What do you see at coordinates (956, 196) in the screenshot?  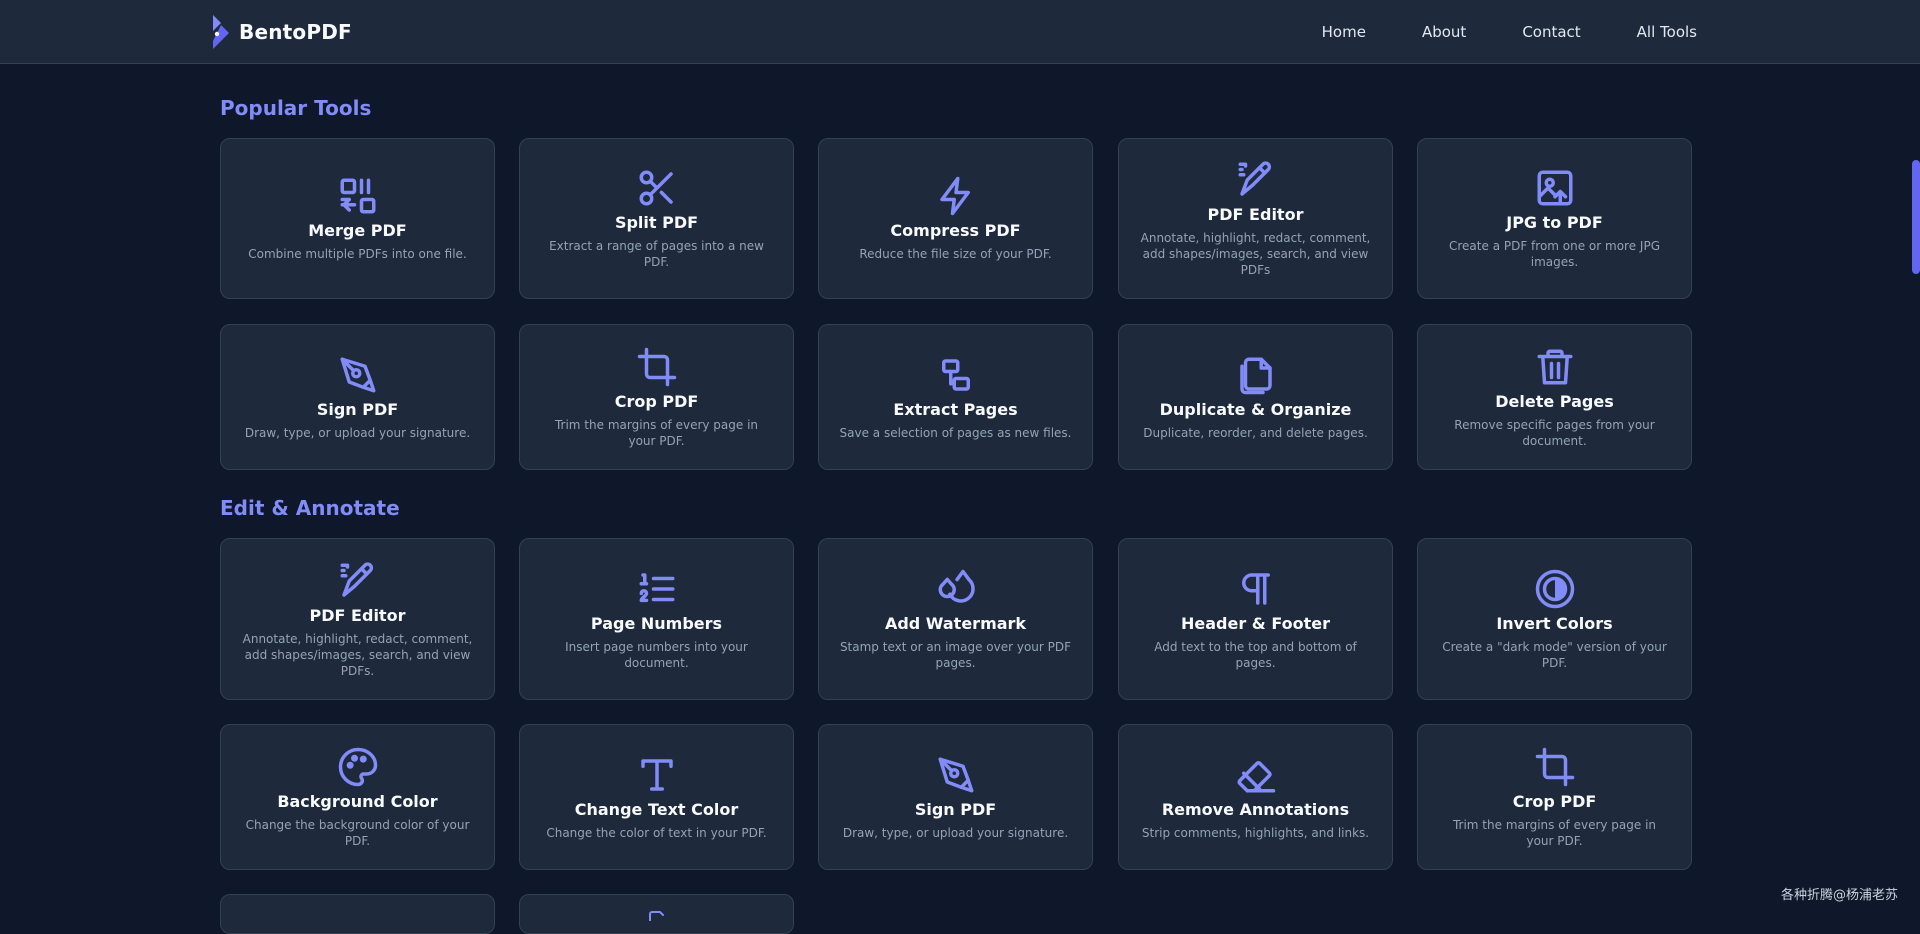 I see `lightning-icon` at bounding box center [956, 196].